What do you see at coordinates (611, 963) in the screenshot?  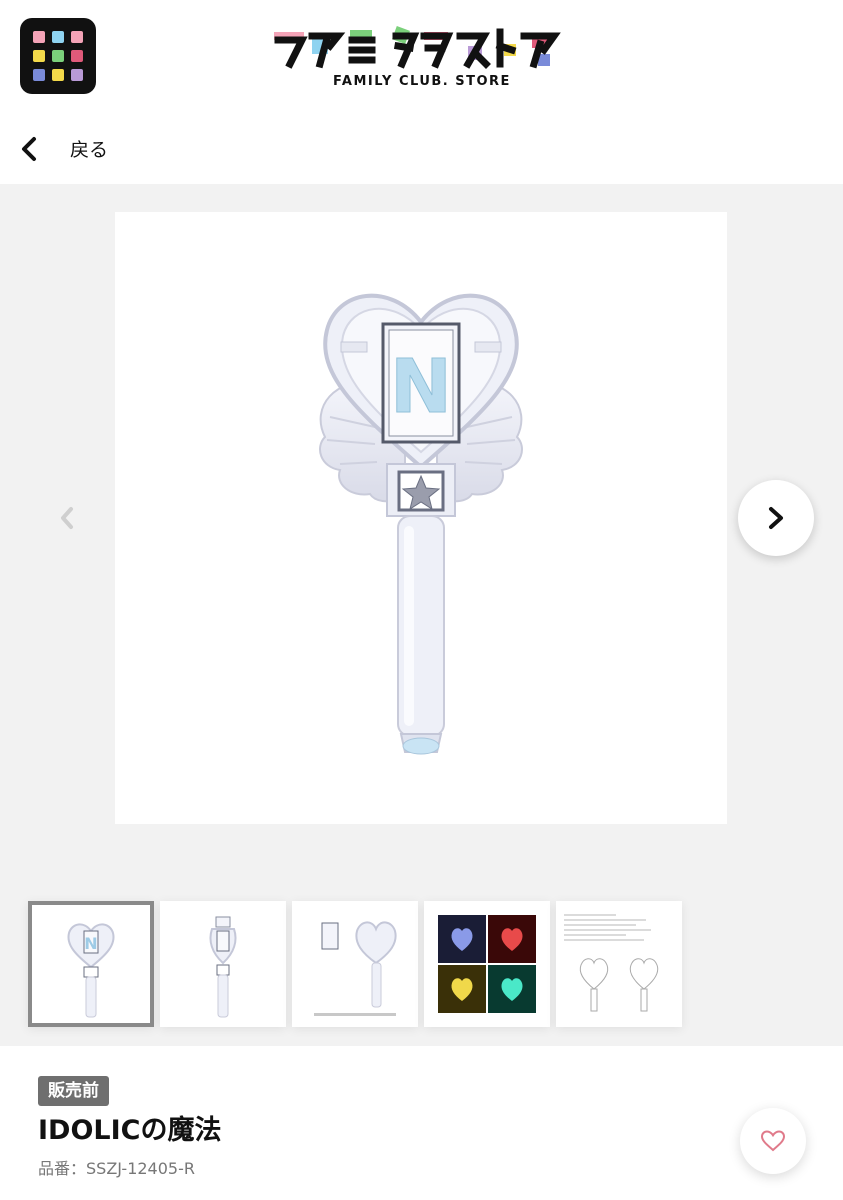 I see `thumb-penlight-instructions` at bounding box center [611, 963].